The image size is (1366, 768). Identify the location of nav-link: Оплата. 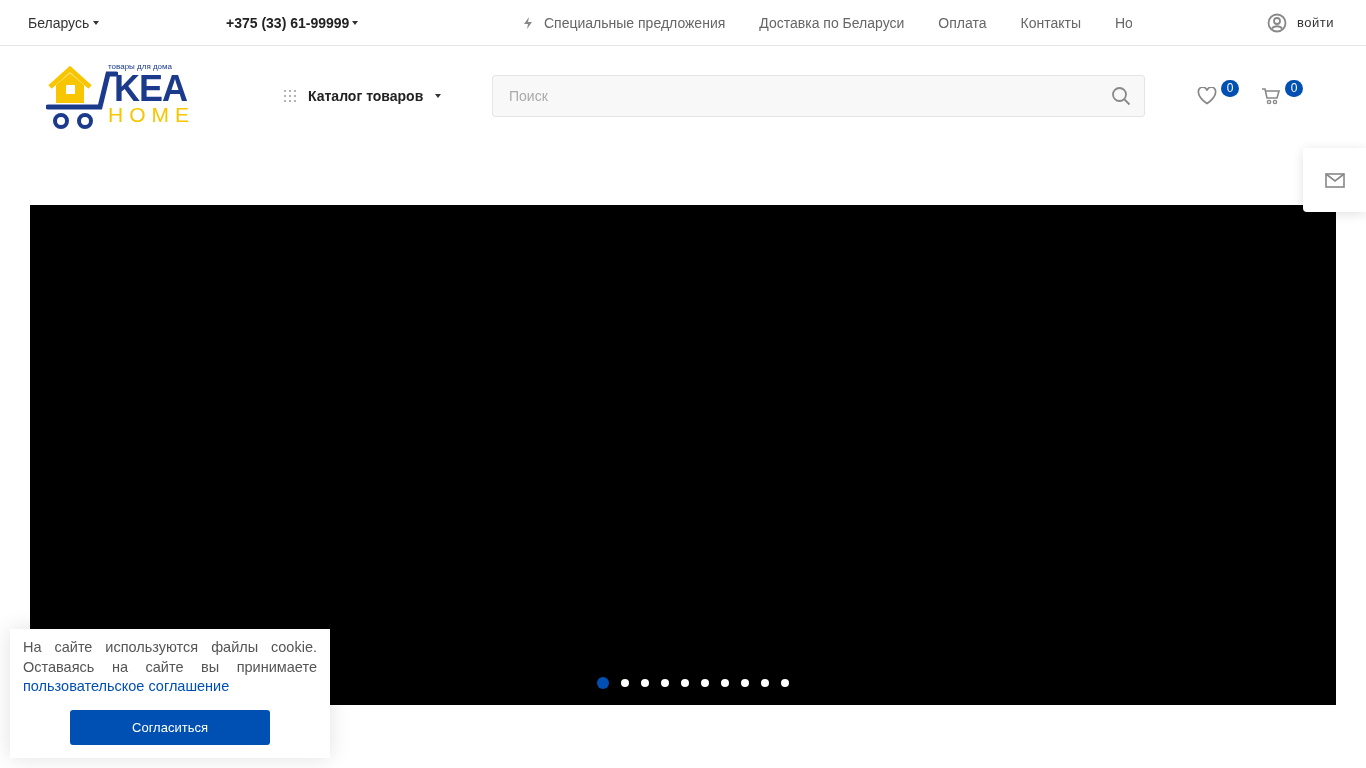
(962, 22).